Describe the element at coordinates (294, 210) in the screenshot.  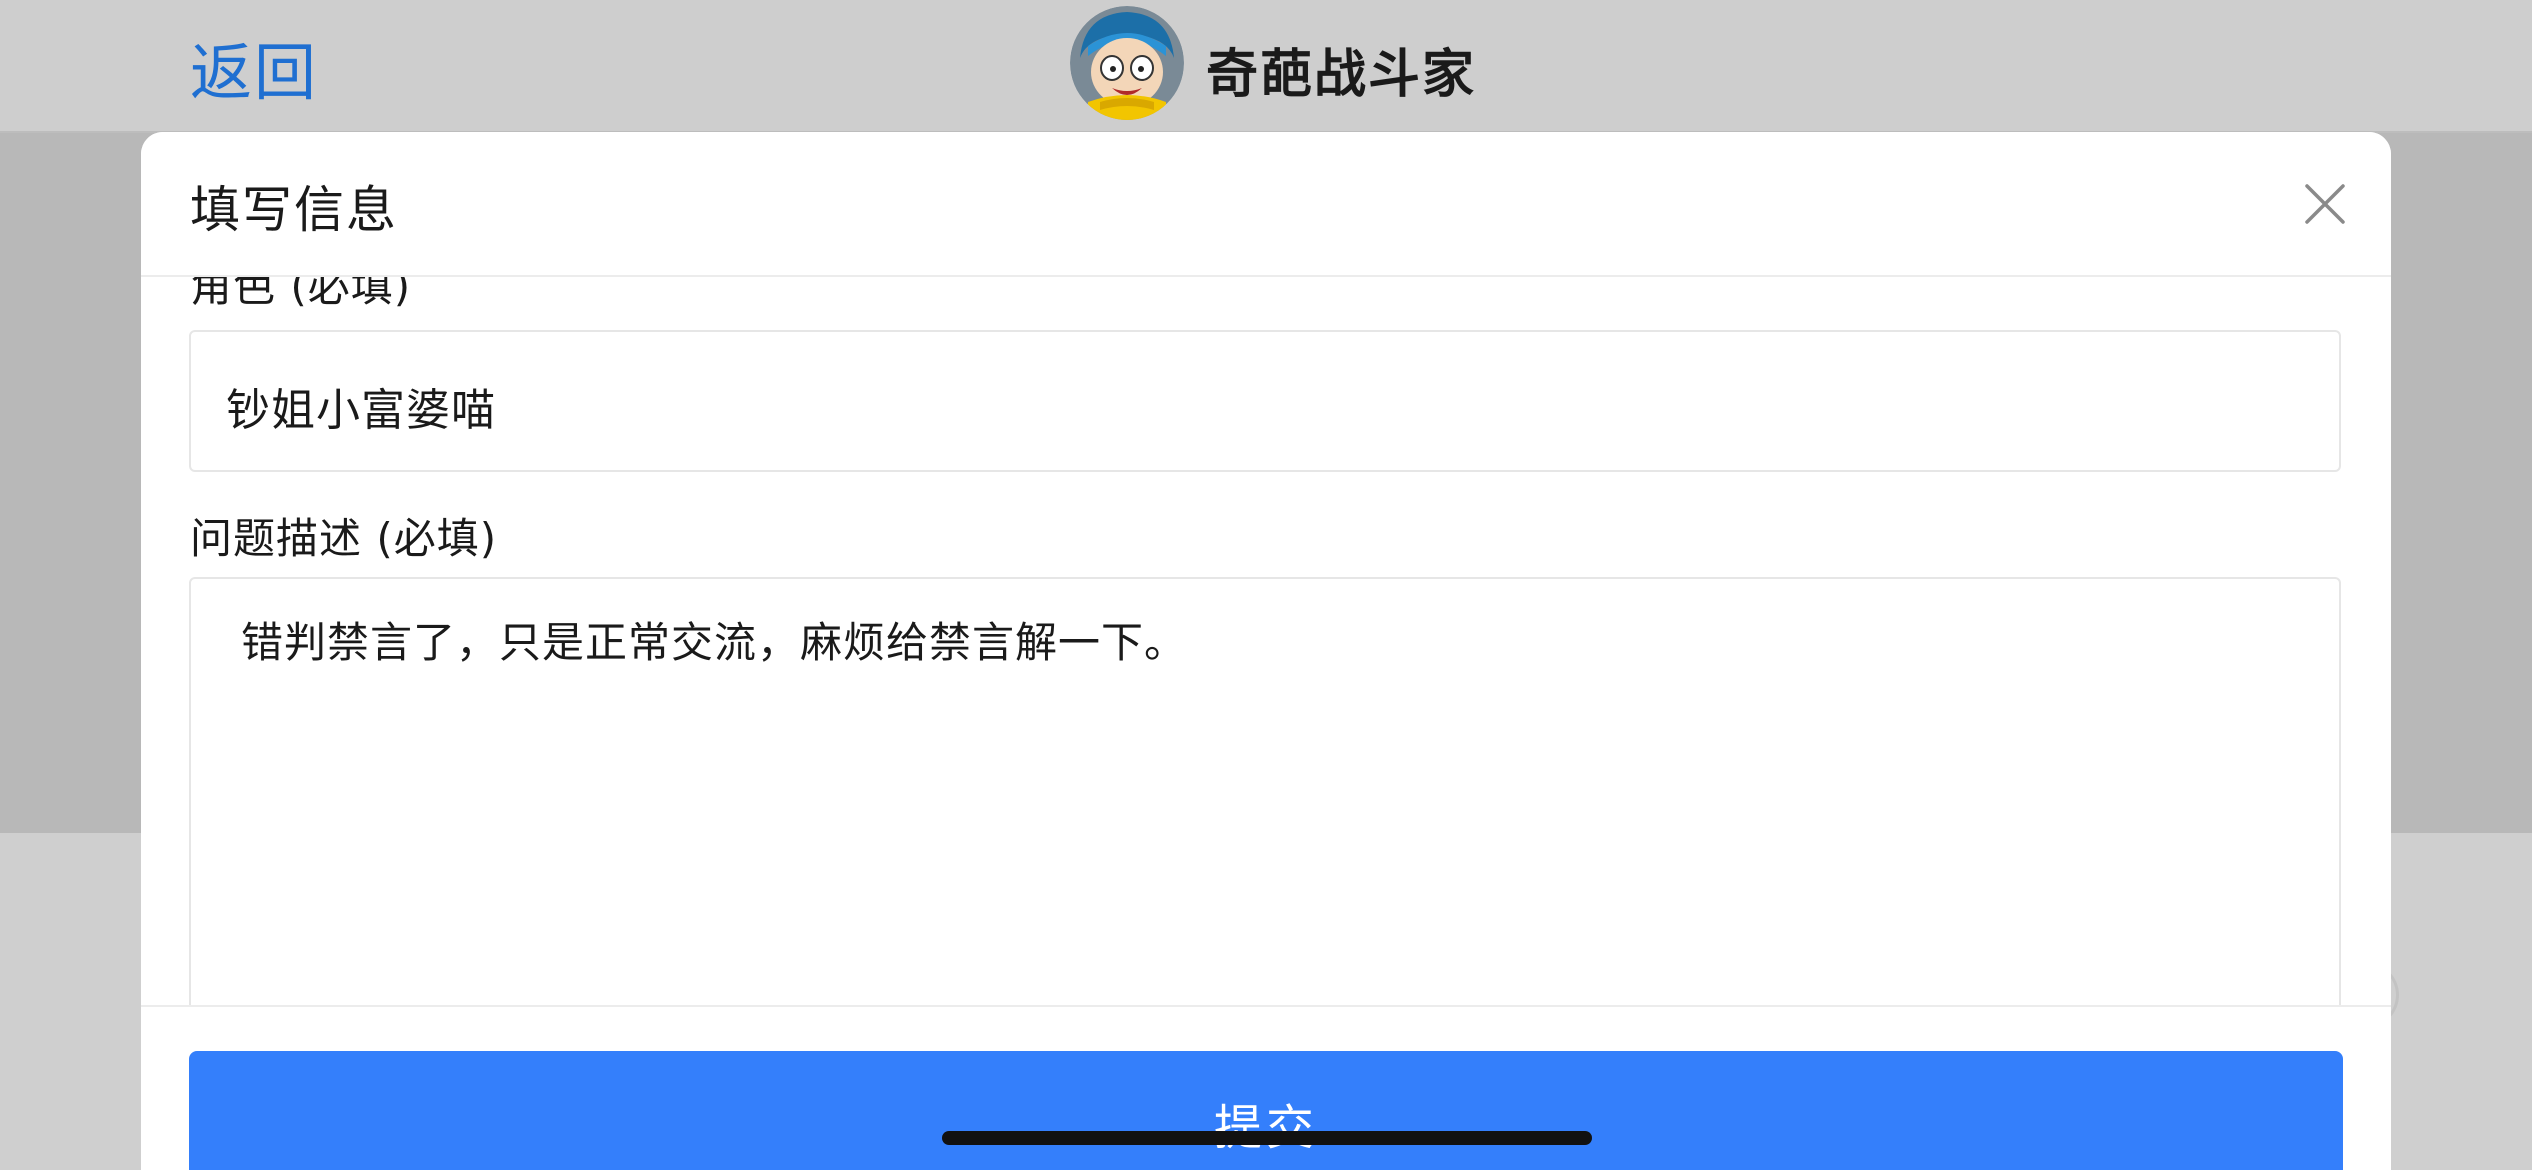
I see `modal-title: 填写信息` at that location.